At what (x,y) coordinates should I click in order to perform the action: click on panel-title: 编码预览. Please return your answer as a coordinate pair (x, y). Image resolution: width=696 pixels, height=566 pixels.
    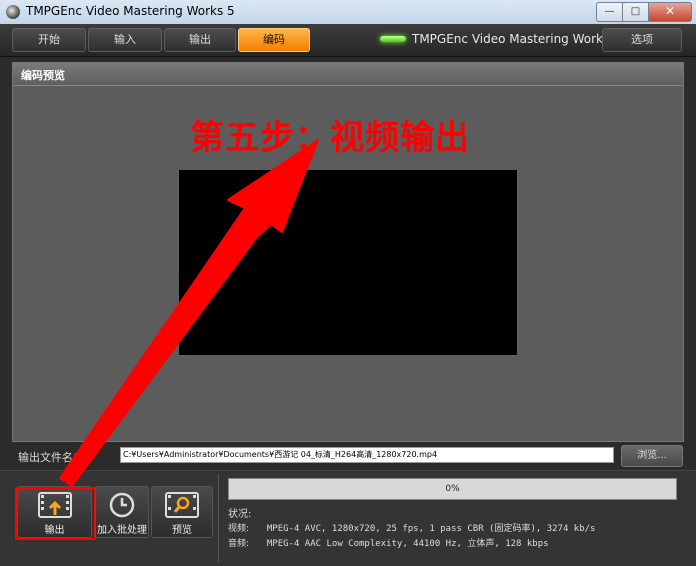
    Looking at the image, I should click on (43, 75).